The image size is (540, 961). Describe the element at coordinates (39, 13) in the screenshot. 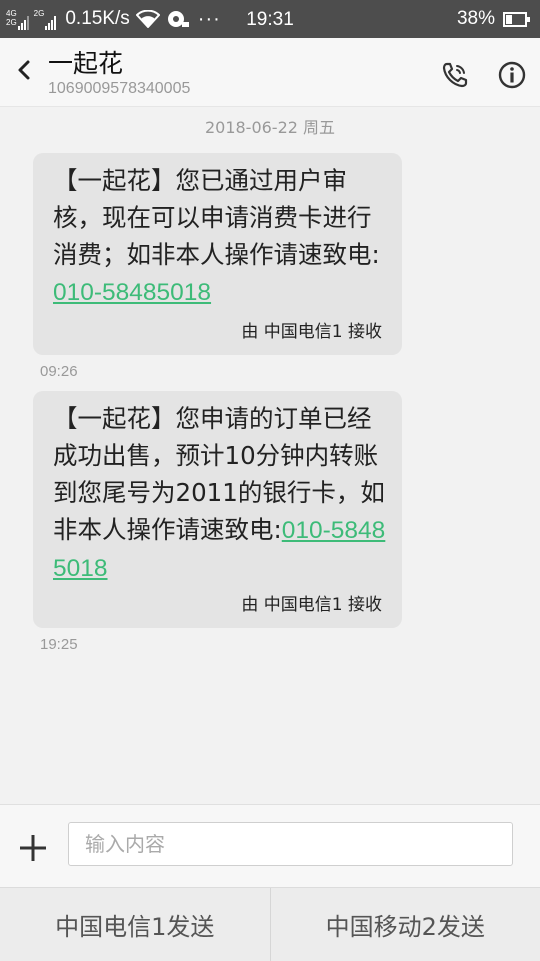

I see `sim2-network-label: 2G` at that location.